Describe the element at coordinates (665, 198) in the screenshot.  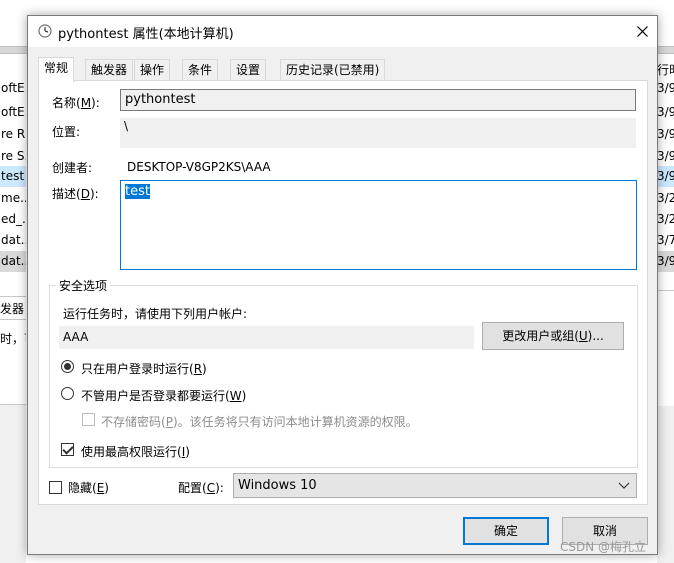
I see `time-cell: 3/28` at that location.